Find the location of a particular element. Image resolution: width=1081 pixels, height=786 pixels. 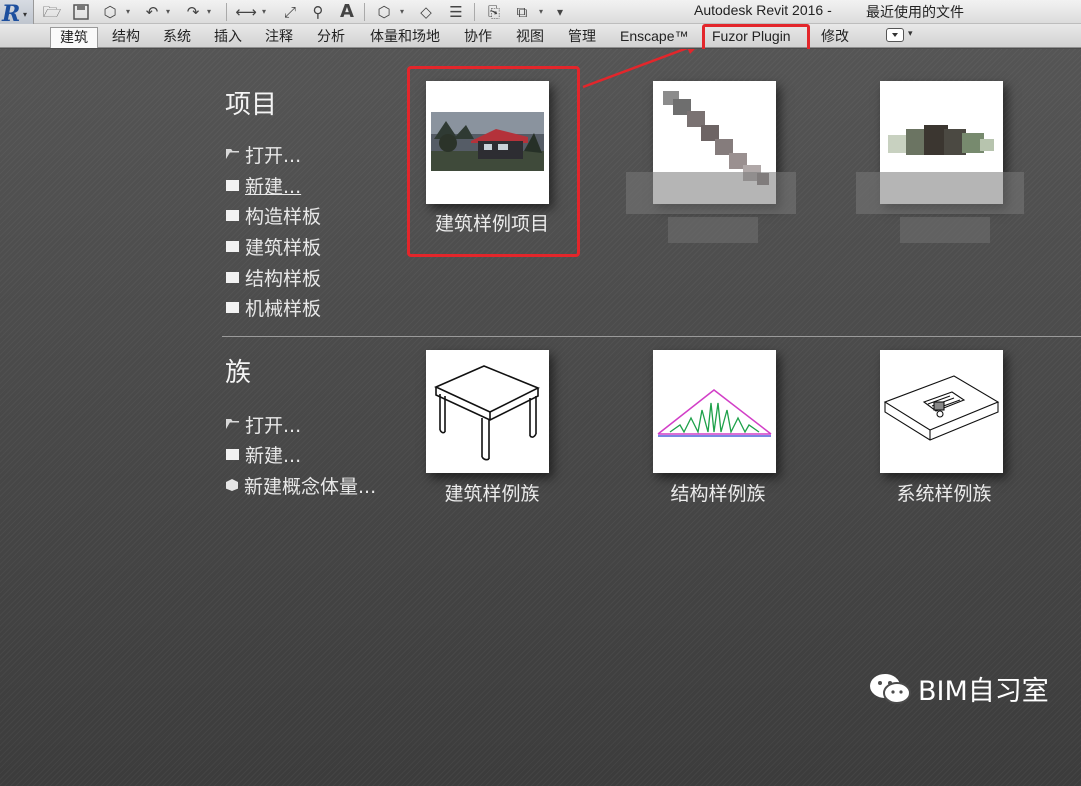

architectural-template-link: 建筑样板 is located at coordinates (273, 246).